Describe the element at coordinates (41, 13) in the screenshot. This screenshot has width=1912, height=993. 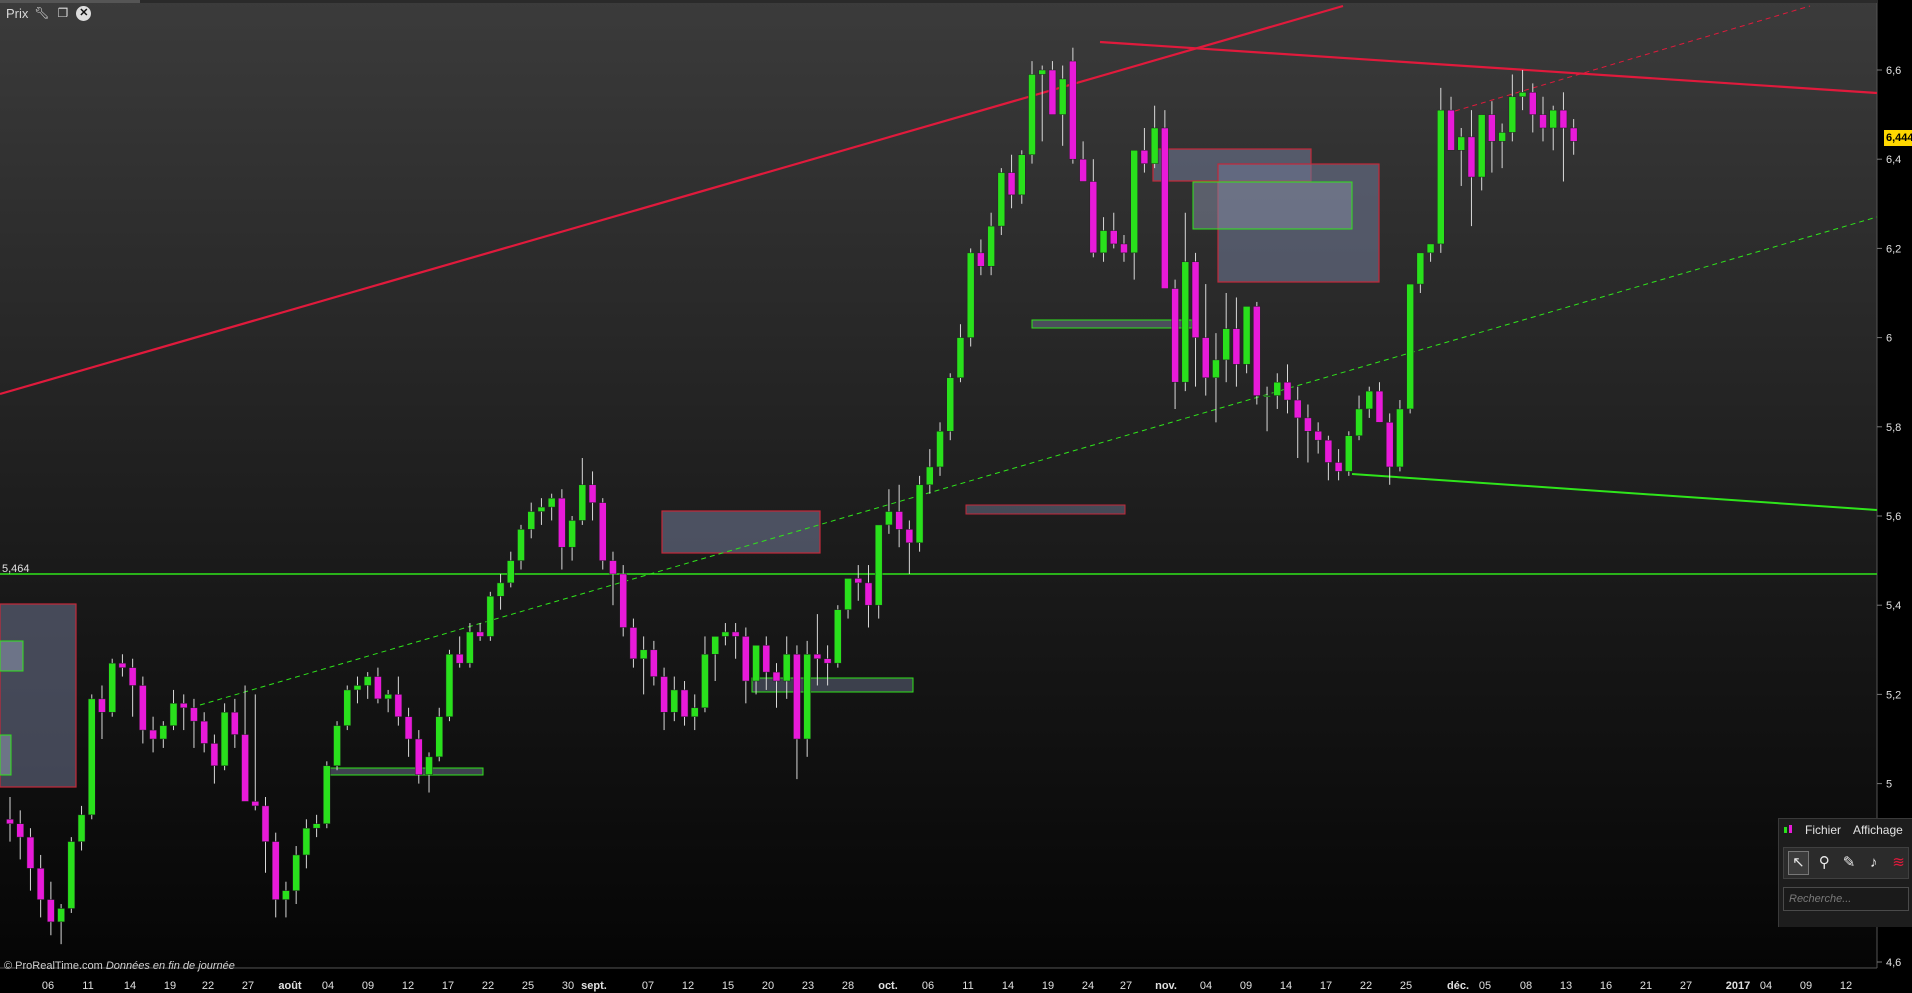
I see `wrench-icon: 🔧︎` at that location.